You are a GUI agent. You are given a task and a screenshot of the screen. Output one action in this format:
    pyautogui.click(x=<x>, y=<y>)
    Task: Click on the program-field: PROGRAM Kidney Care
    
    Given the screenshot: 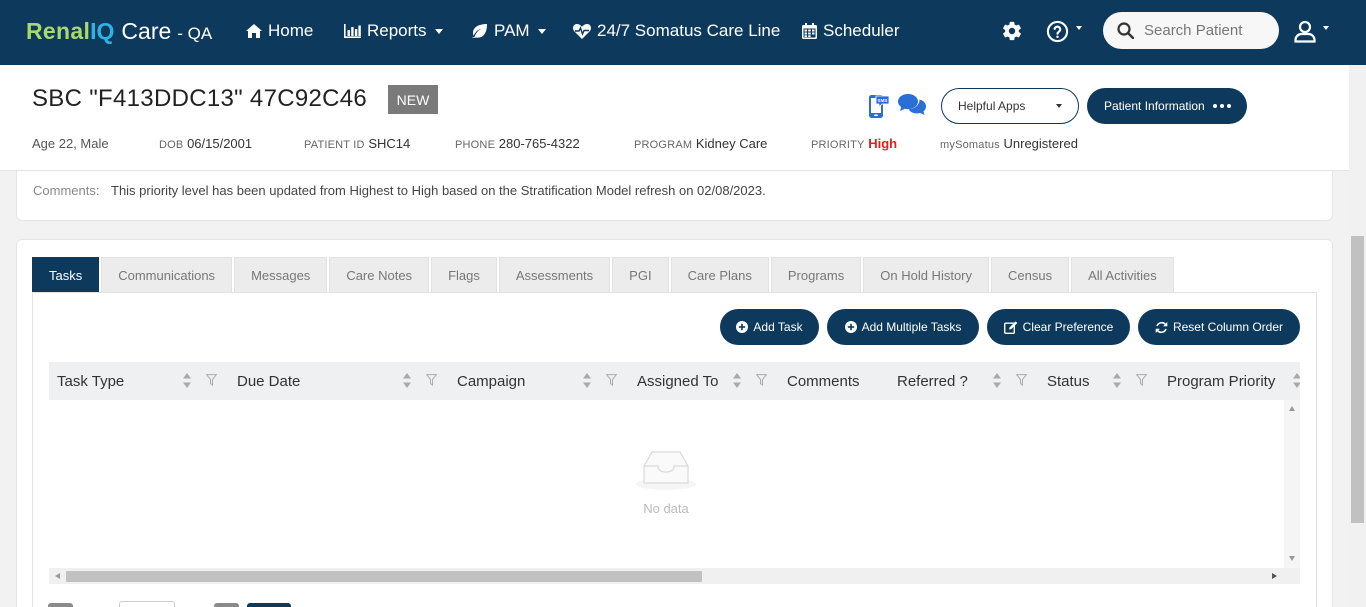 What is the action you would take?
    pyautogui.click(x=700, y=143)
    